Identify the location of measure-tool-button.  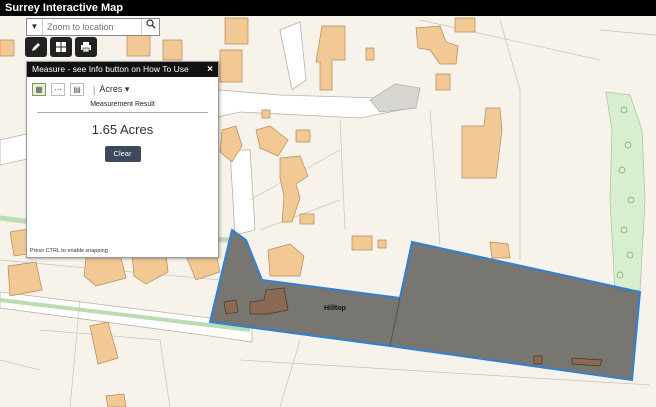
(36, 47).